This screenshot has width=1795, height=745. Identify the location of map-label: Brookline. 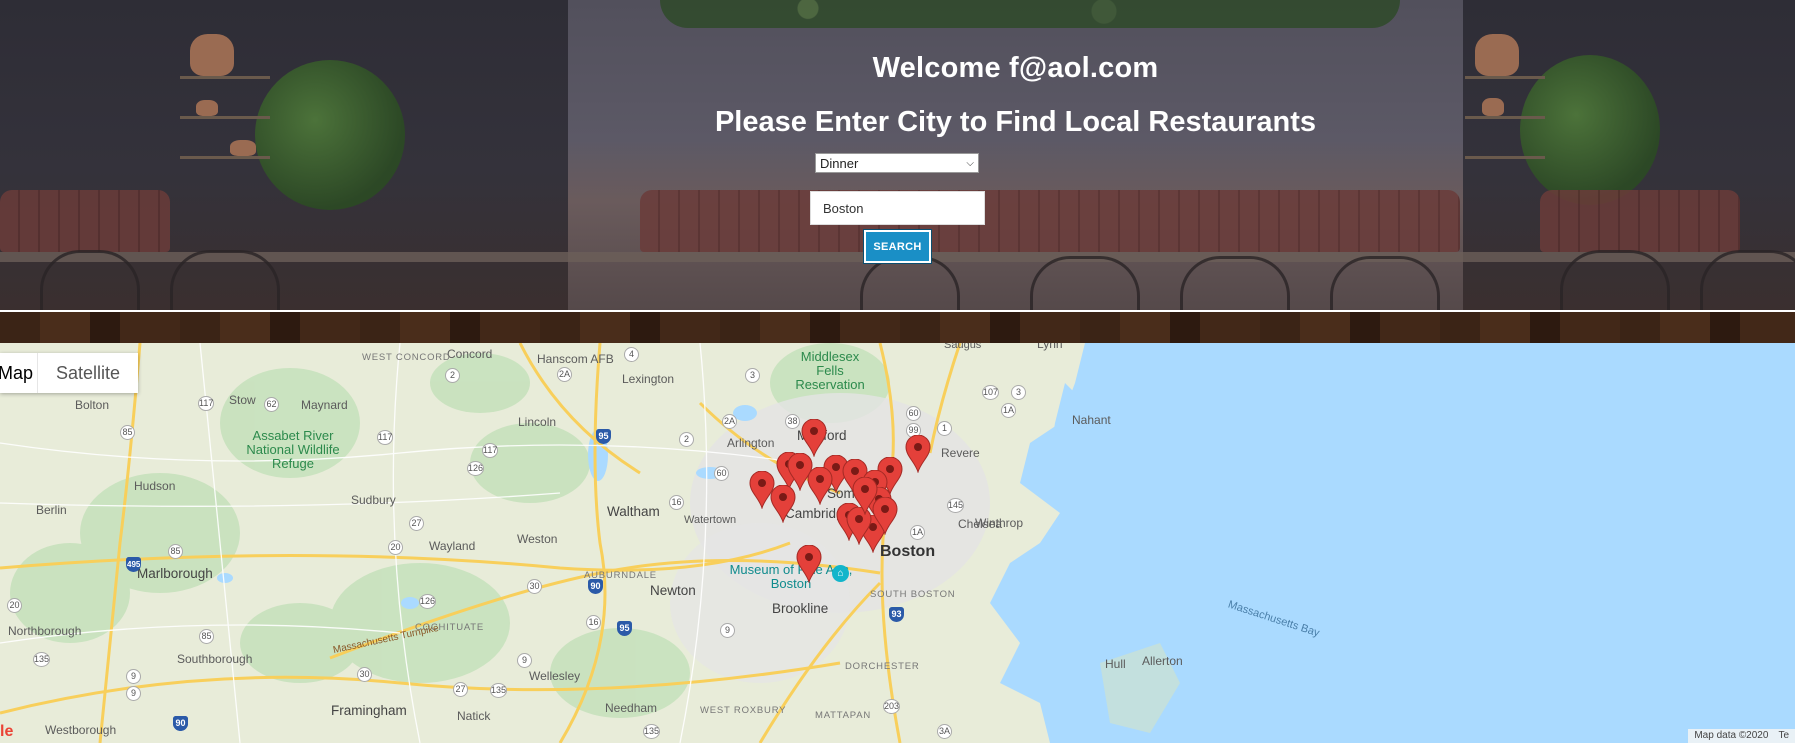
(800, 608).